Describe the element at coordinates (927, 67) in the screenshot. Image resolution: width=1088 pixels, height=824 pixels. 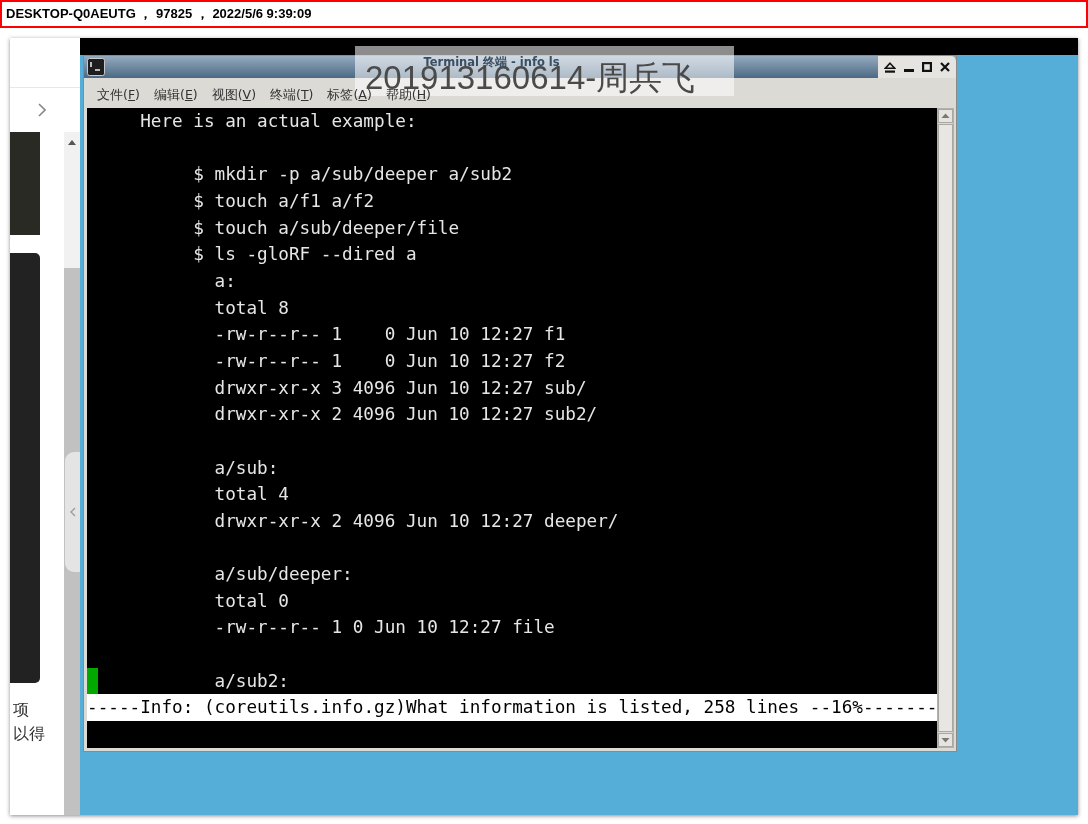
I see `maximize-icon` at that location.